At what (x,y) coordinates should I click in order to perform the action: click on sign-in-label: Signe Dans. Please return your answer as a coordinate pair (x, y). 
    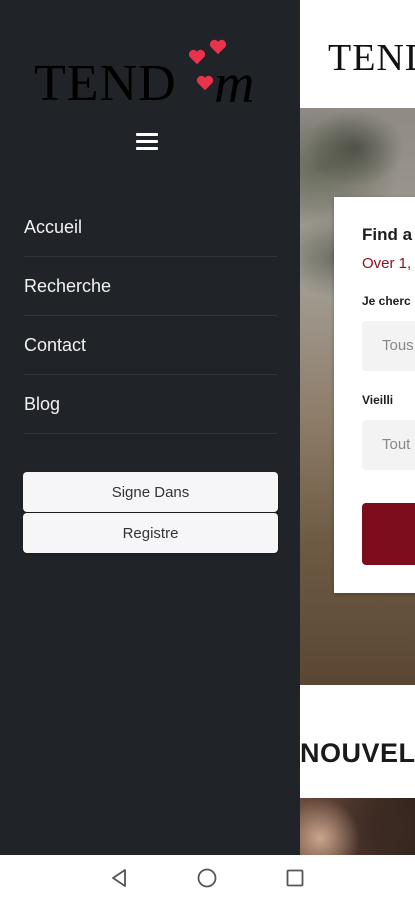
    Looking at the image, I should click on (150, 492).